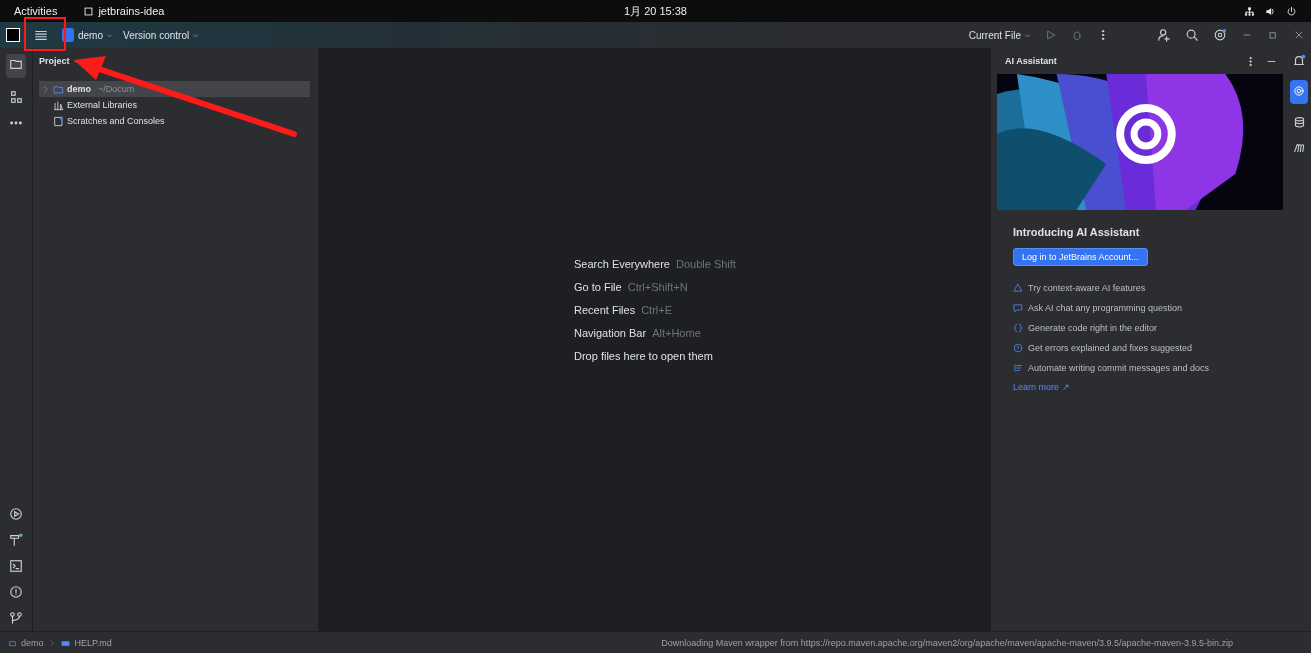 This screenshot has width=1311, height=653. Describe the element at coordinates (947, 643) in the screenshot. I see `status-message: Downloading Maven wrapper from https://repo.maven.apache.org/maven2/org/apache/maven/apache-maven/3.9.5/apache-maven-3.9.5-bin.zip` at that location.